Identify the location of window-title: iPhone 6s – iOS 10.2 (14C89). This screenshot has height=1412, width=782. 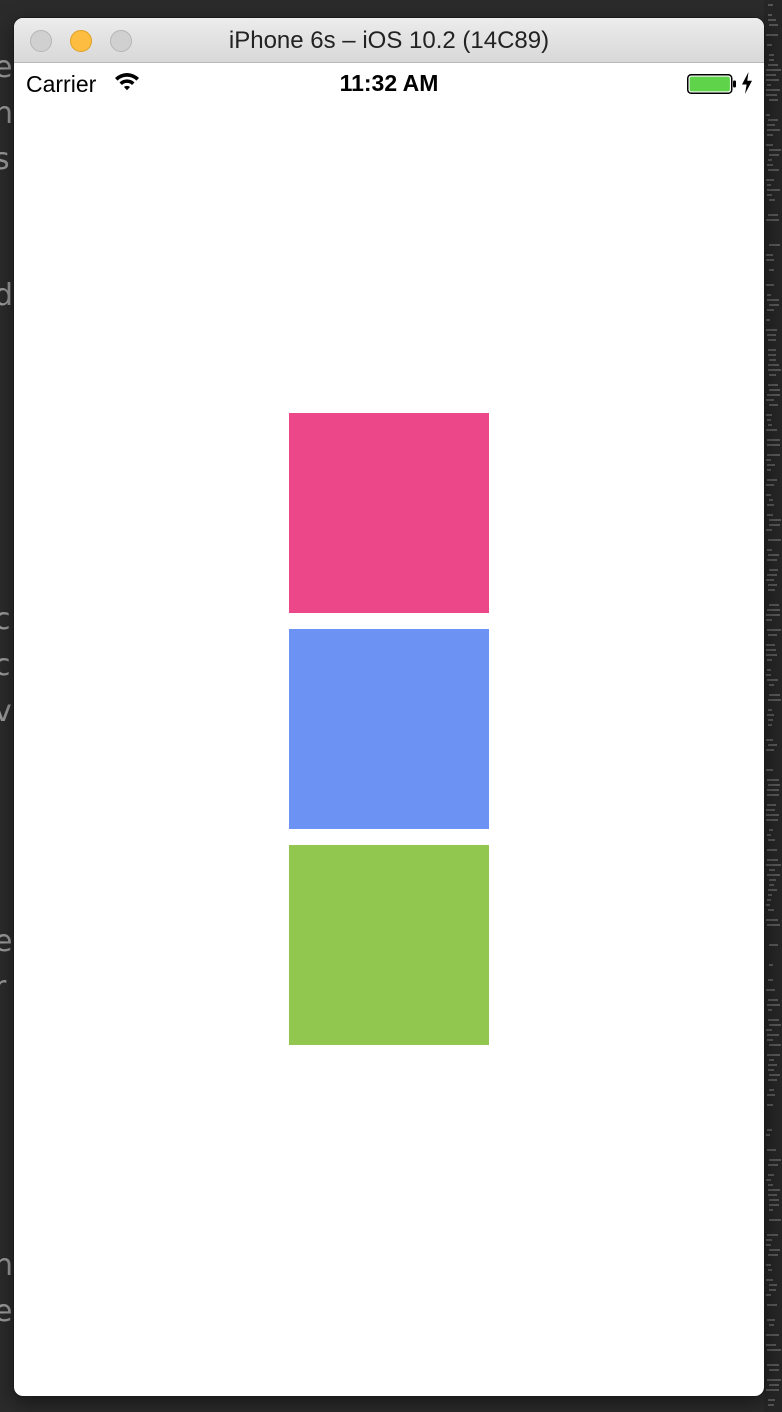
(389, 40).